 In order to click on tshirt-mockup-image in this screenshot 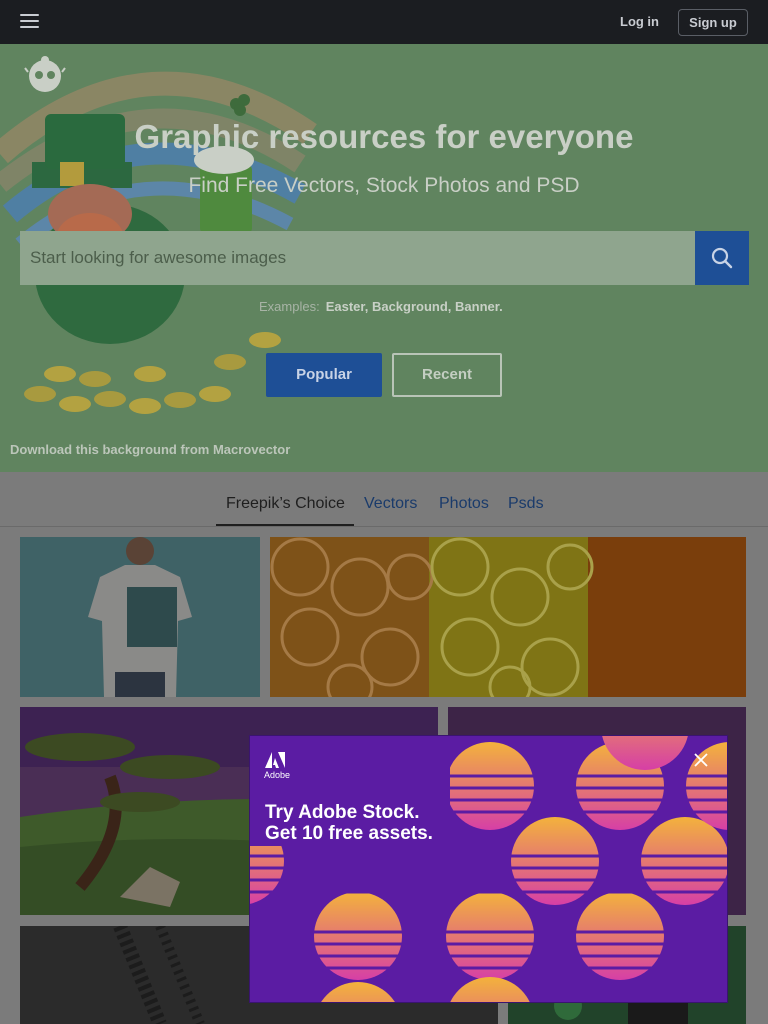, I will do `click(140, 617)`.